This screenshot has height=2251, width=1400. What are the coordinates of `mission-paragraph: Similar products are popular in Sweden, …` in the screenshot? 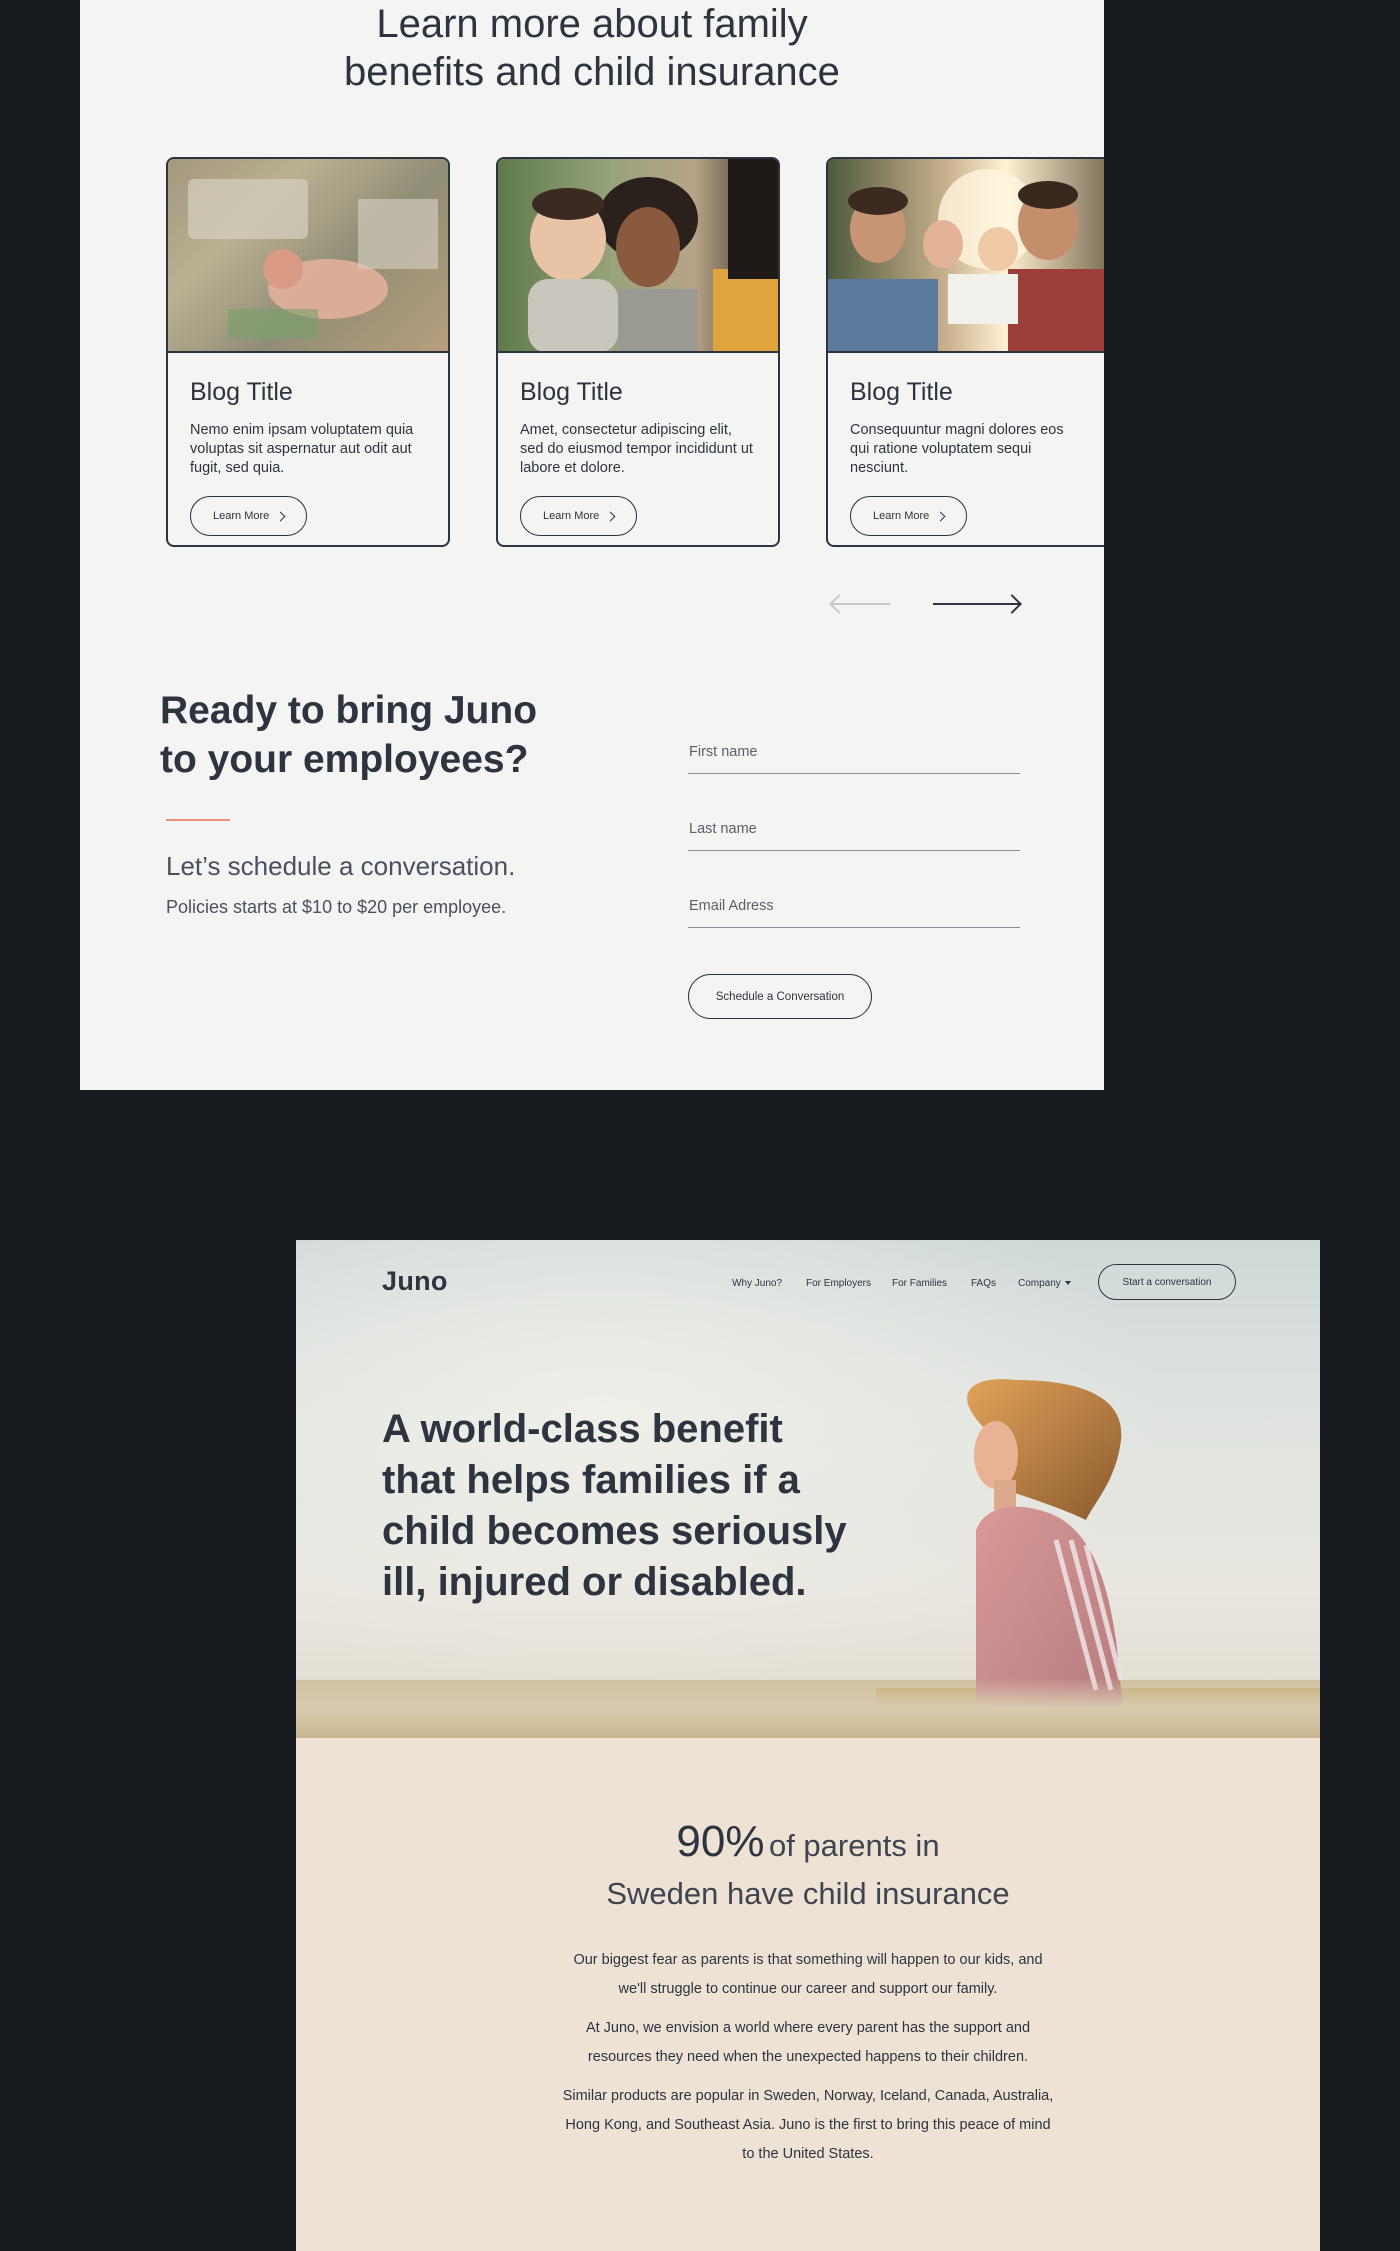 It's located at (808, 2125).